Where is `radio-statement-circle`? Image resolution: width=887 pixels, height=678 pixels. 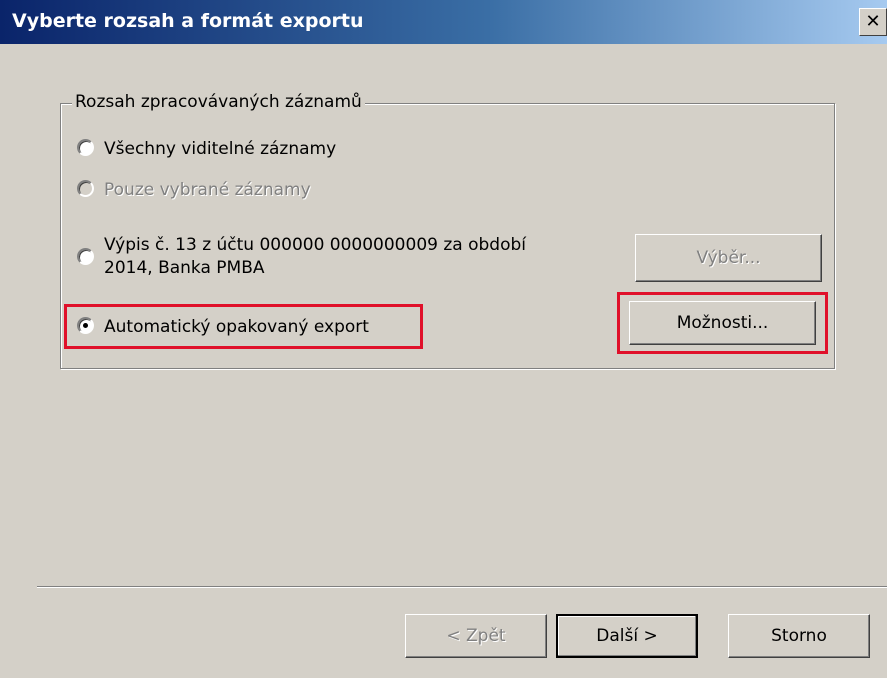
radio-statement-circle is located at coordinates (85, 256).